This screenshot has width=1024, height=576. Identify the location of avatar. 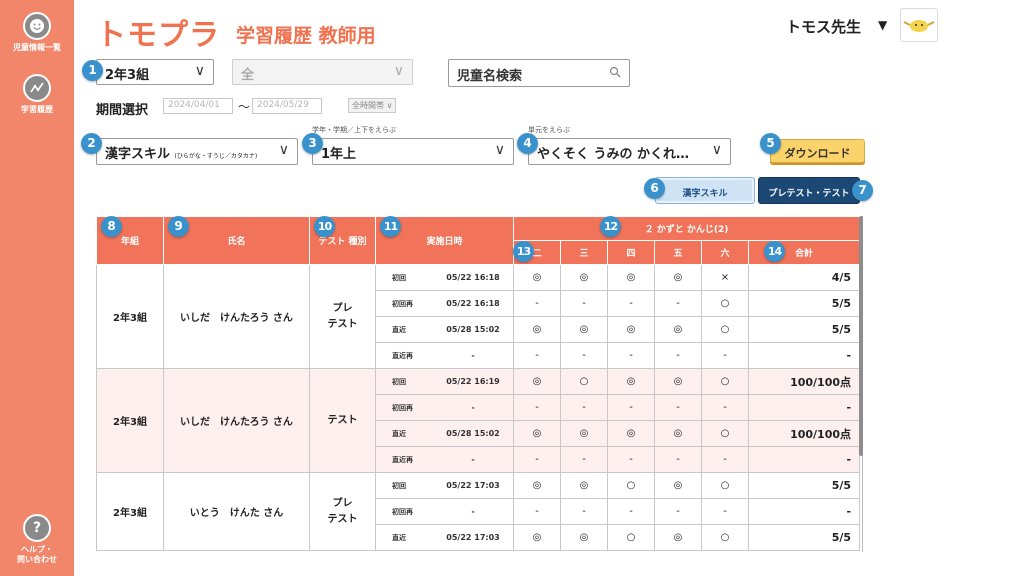
(919, 25).